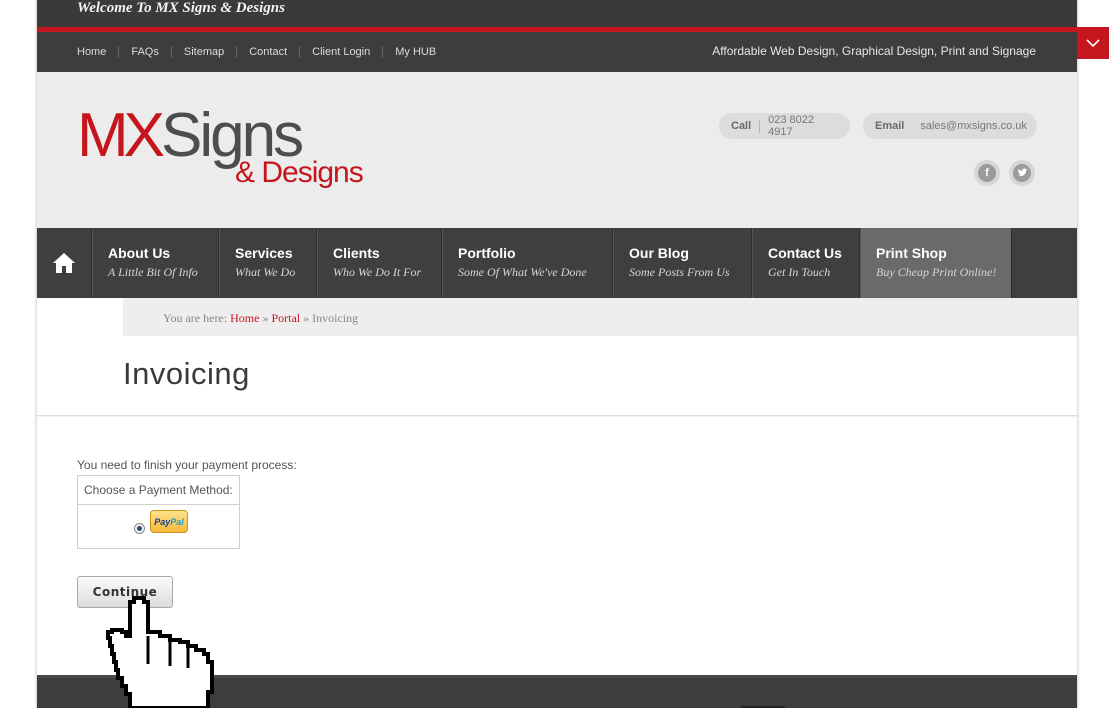  What do you see at coordinates (679, 272) in the screenshot?
I see `nav-subtitle: Some Posts From Us` at bounding box center [679, 272].